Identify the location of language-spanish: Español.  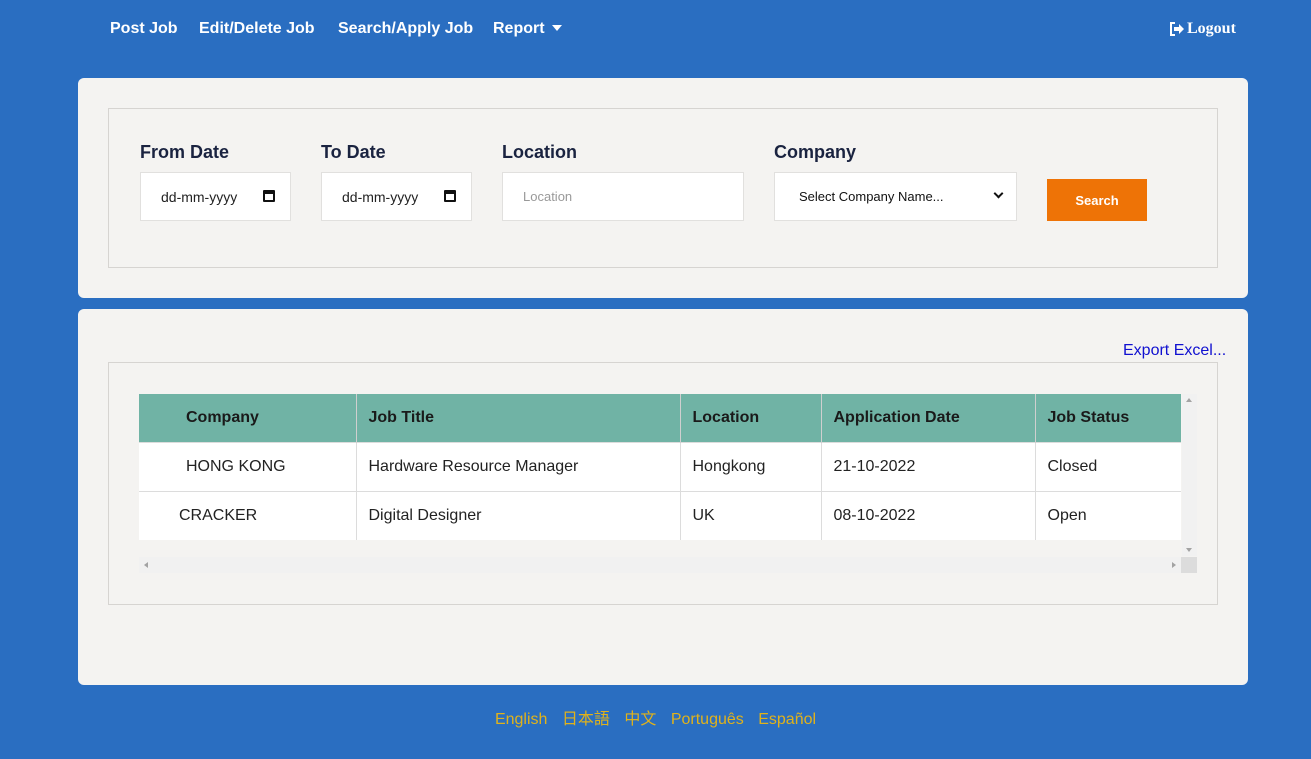
(787, 719).